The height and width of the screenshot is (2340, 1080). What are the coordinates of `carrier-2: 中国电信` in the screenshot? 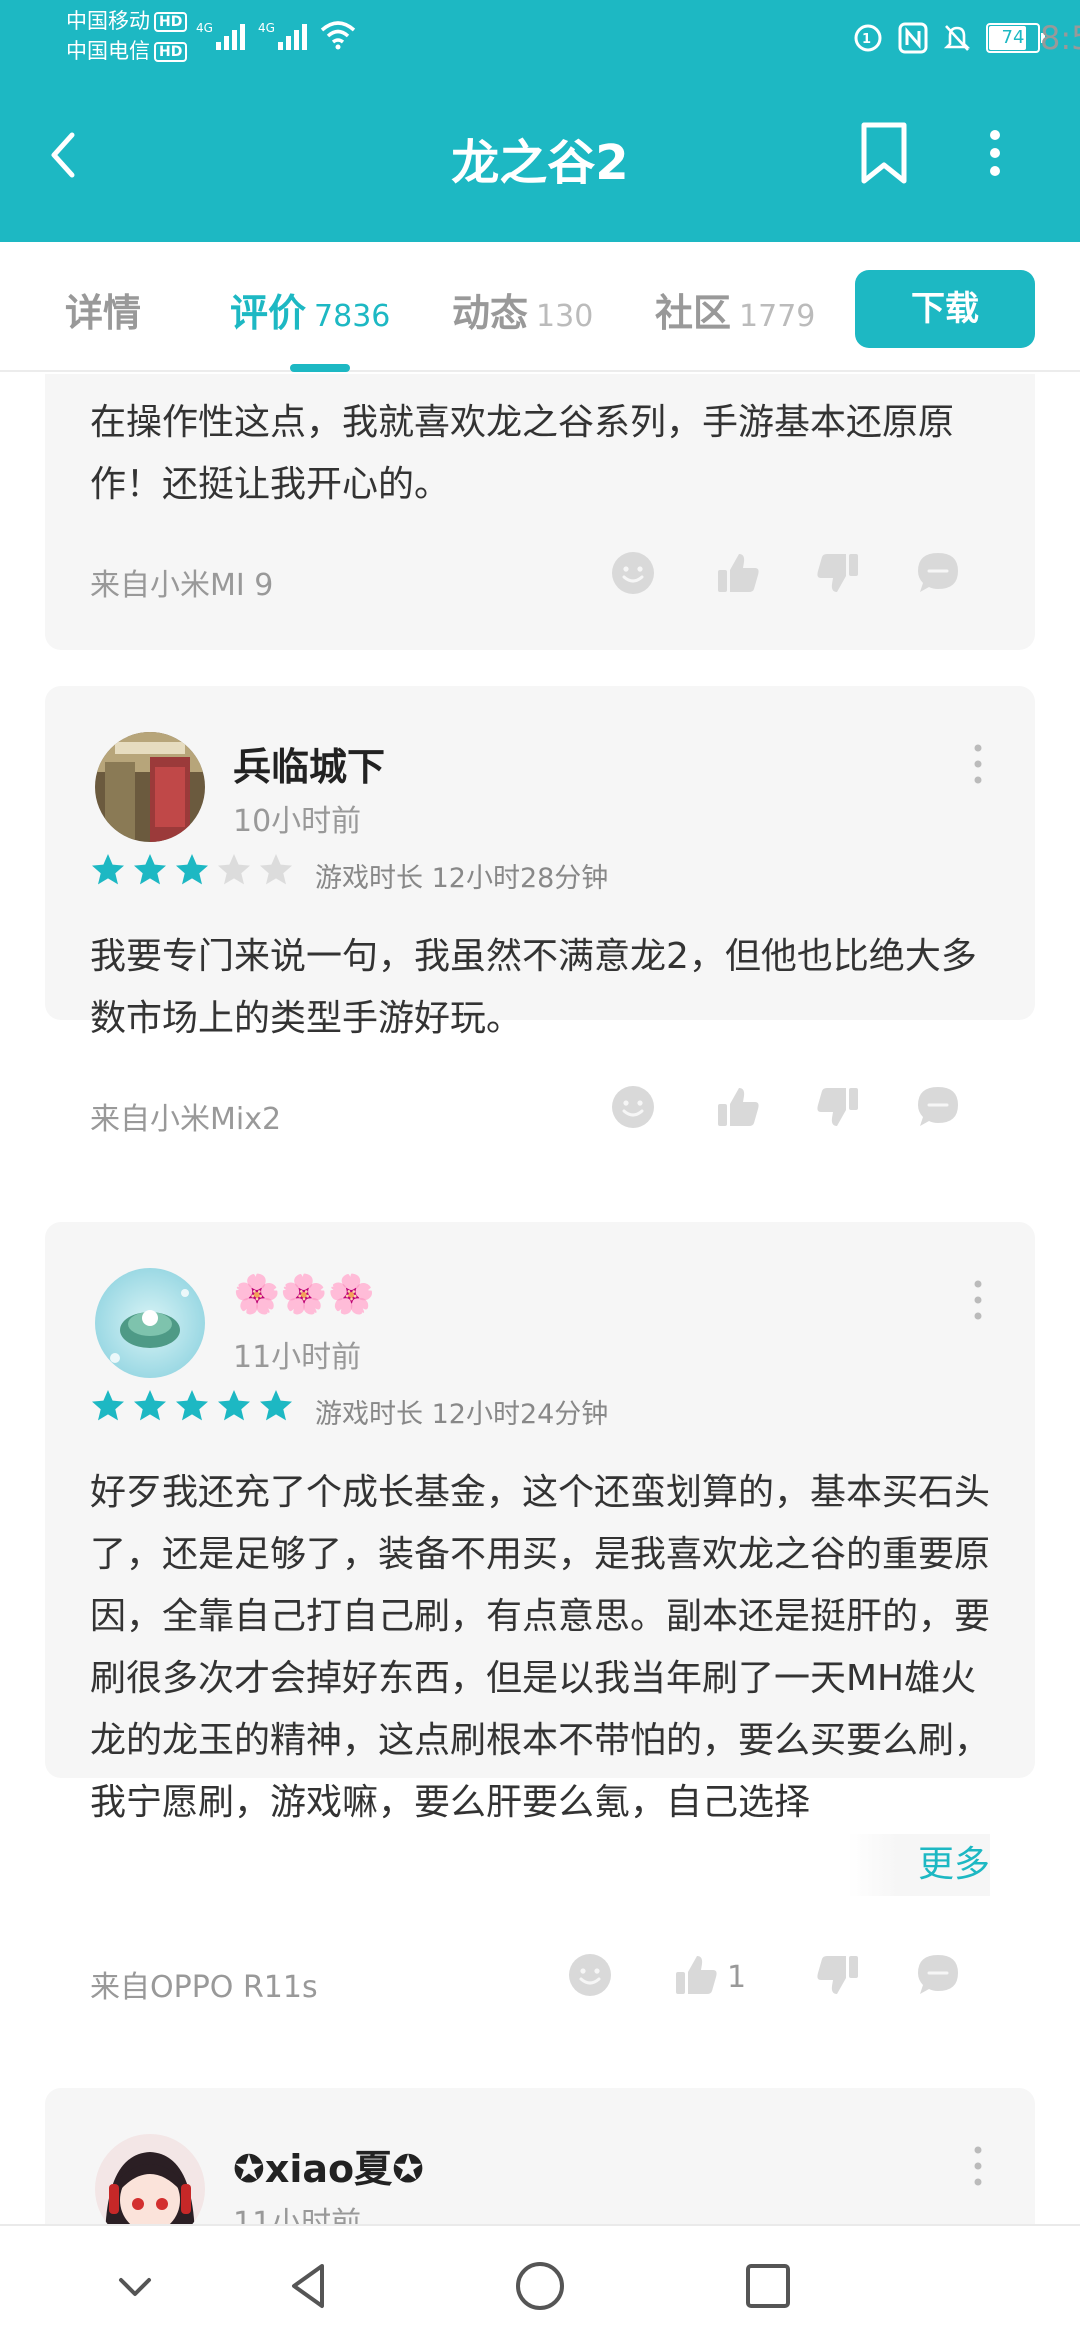 It's located at (108, 51).